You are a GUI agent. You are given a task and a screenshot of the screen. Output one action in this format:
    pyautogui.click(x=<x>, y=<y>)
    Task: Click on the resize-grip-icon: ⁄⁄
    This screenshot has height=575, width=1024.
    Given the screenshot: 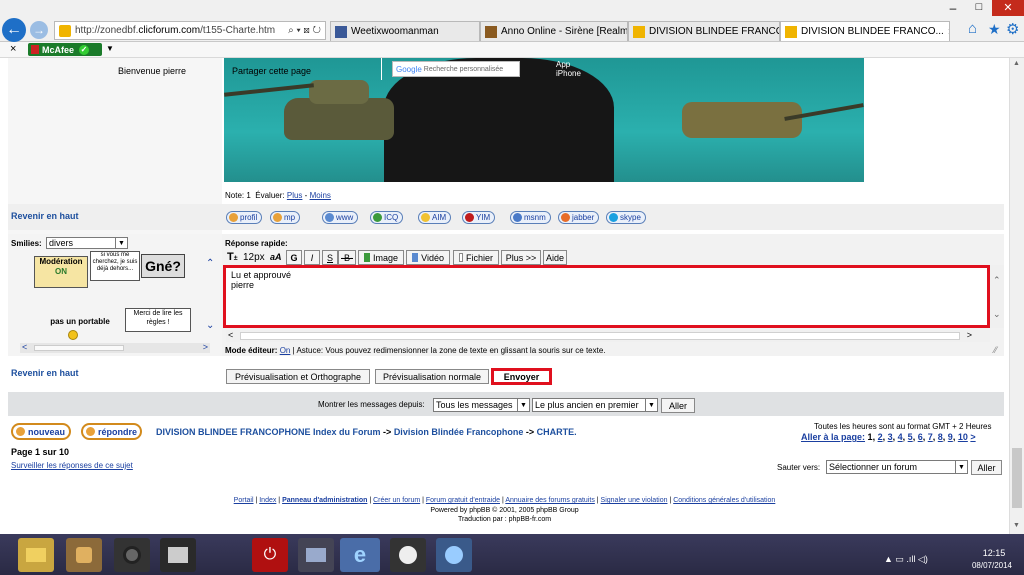 What is the action you would take?
    pyautogui.click(x=995, y=350)
    